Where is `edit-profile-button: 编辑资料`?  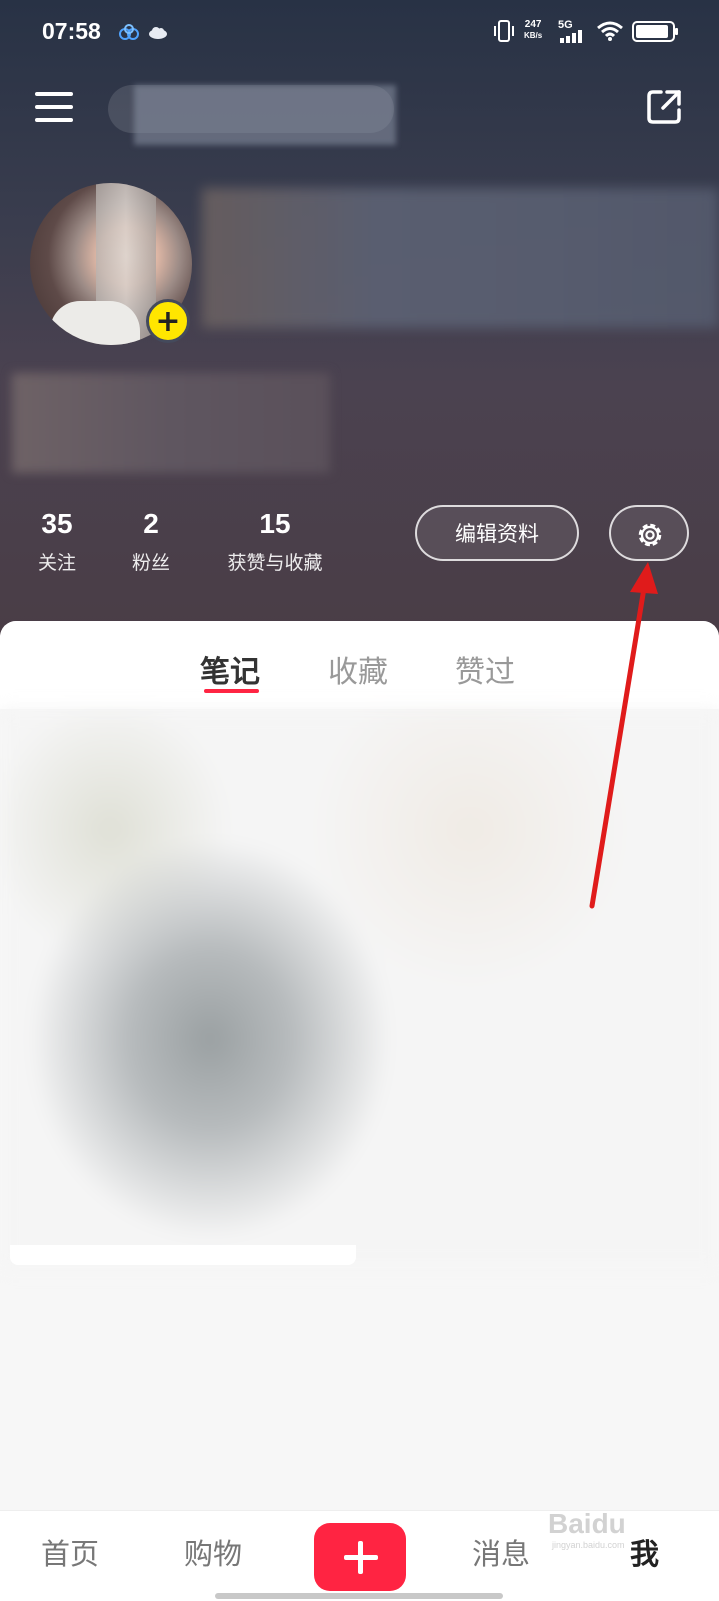 edit-profile-button: 编辑资料 is located at coordinates (497, 533).